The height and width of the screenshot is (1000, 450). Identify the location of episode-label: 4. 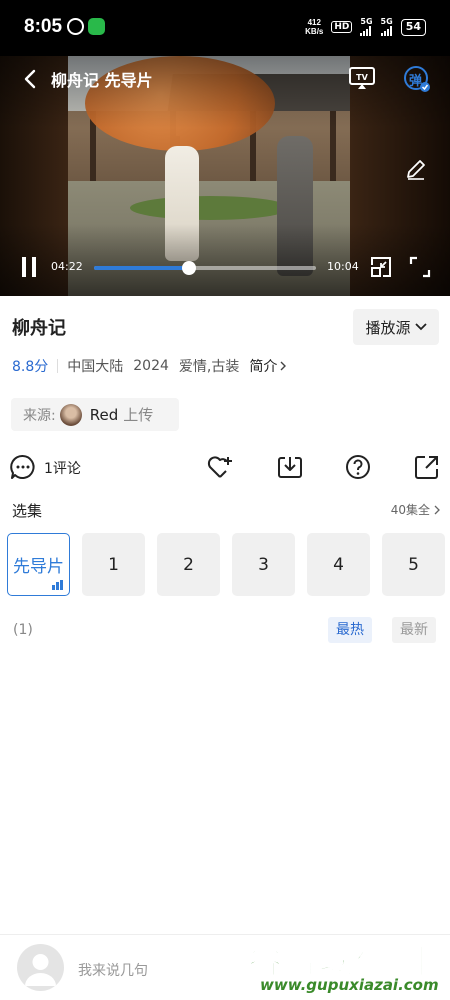
(338, 564).